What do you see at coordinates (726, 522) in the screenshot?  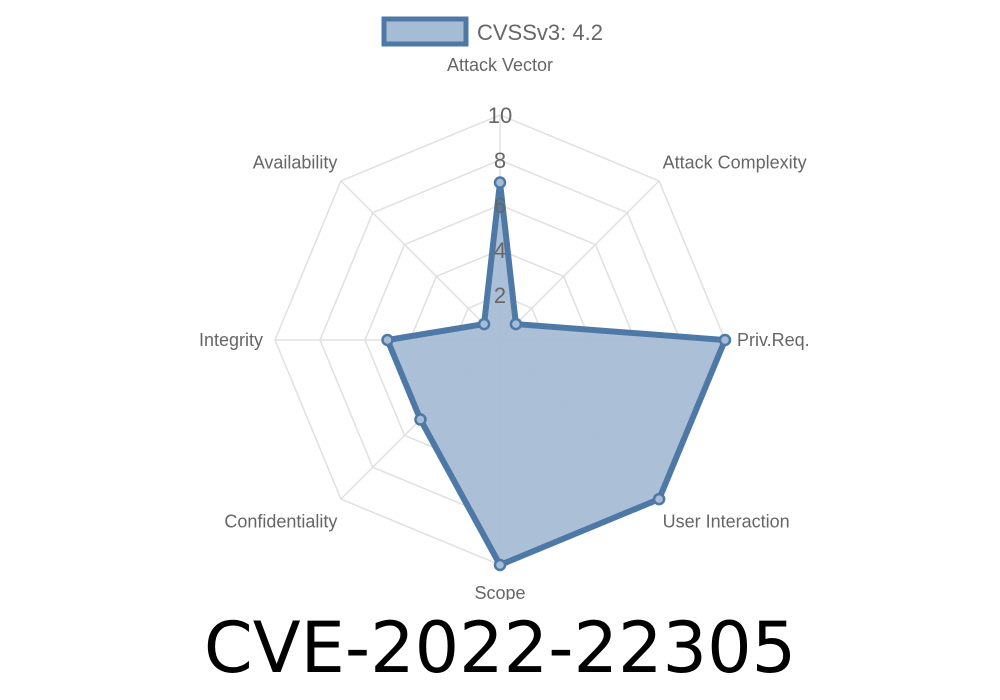 I see `axis-label-user-interaction: User Interaction` at bounding box center [726, 522].